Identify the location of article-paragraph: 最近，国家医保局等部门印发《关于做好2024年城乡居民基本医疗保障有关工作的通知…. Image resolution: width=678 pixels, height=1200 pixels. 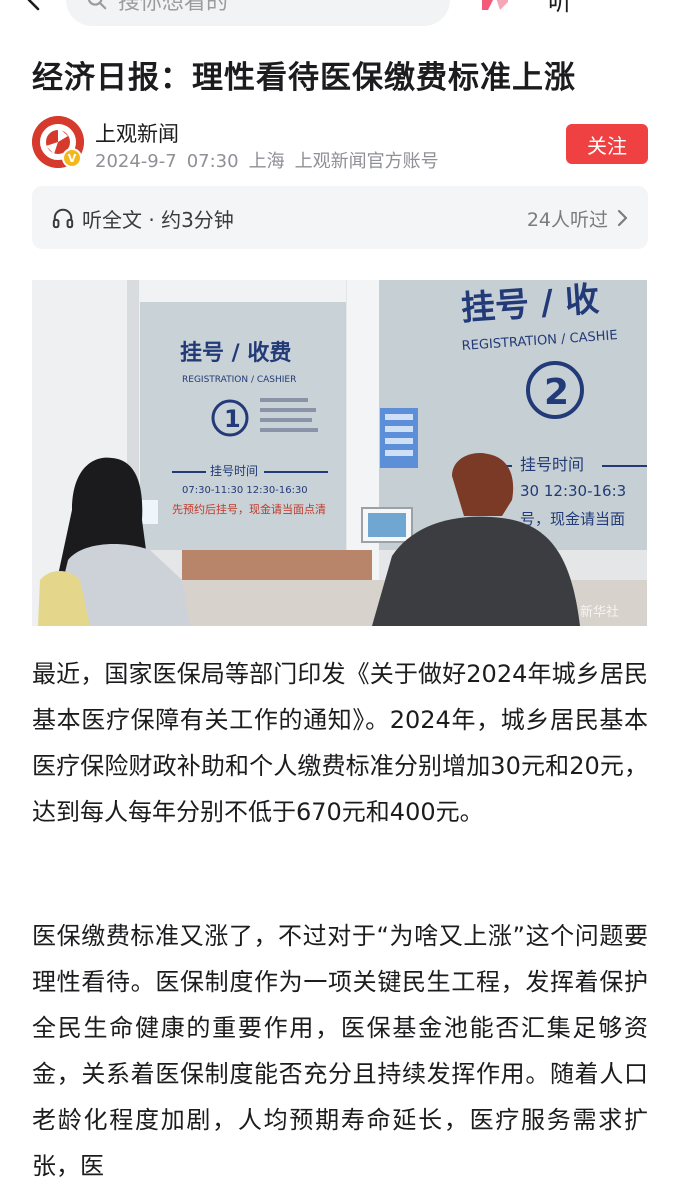
(340, 743).